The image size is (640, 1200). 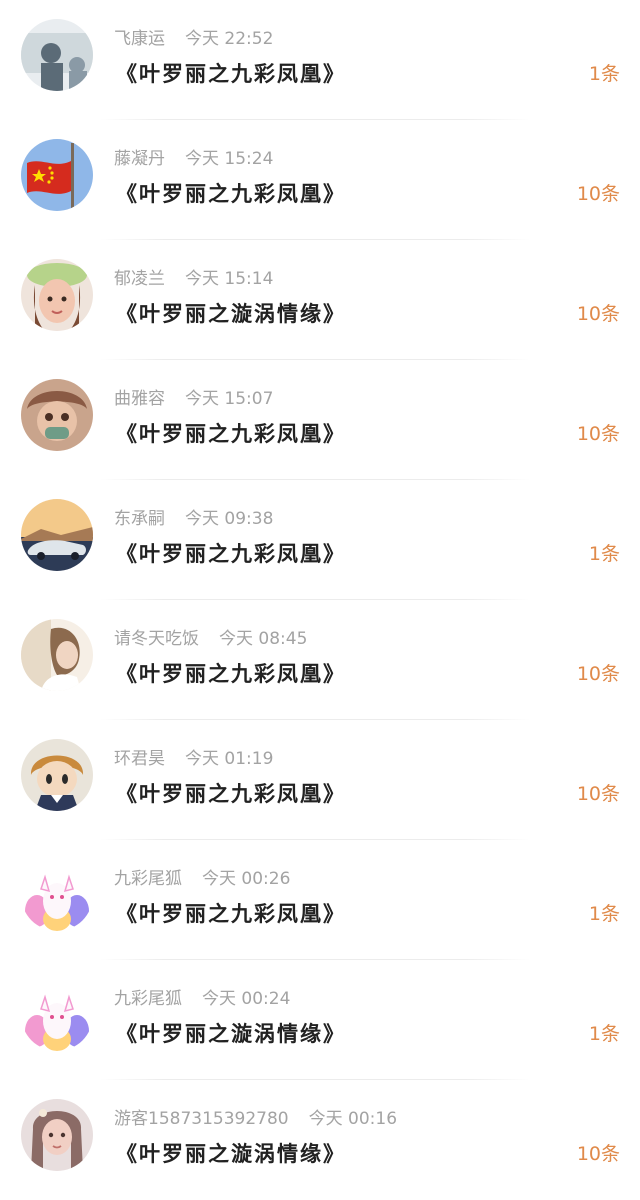 I want to click on list-item: 曲雅容 今天 15:07 《叶罗丽之九彩凤凰》 10条, so click(x=320, y=420).